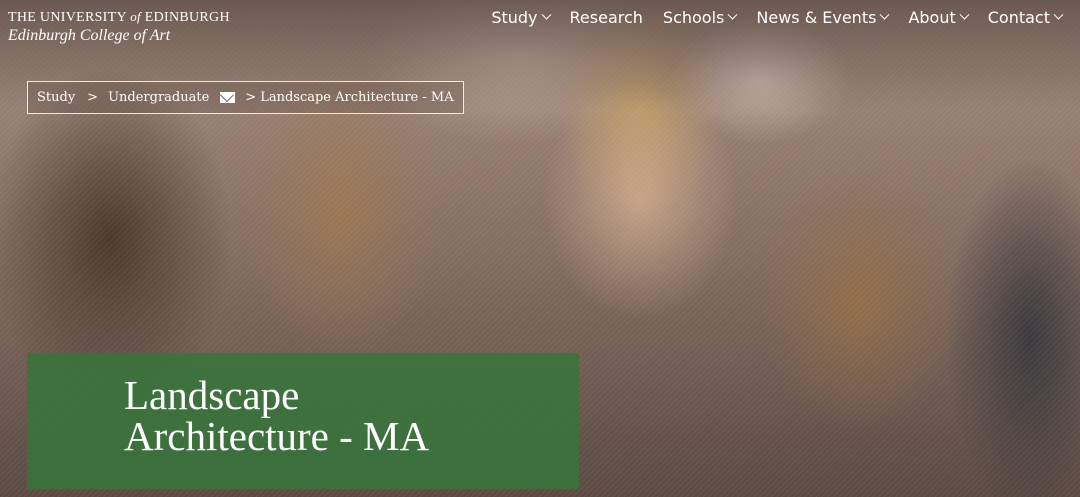 The width and height of the screenshot is (1080, 497). I want to click on page-title: Landscape Architecture - MA, so click(277, 415).